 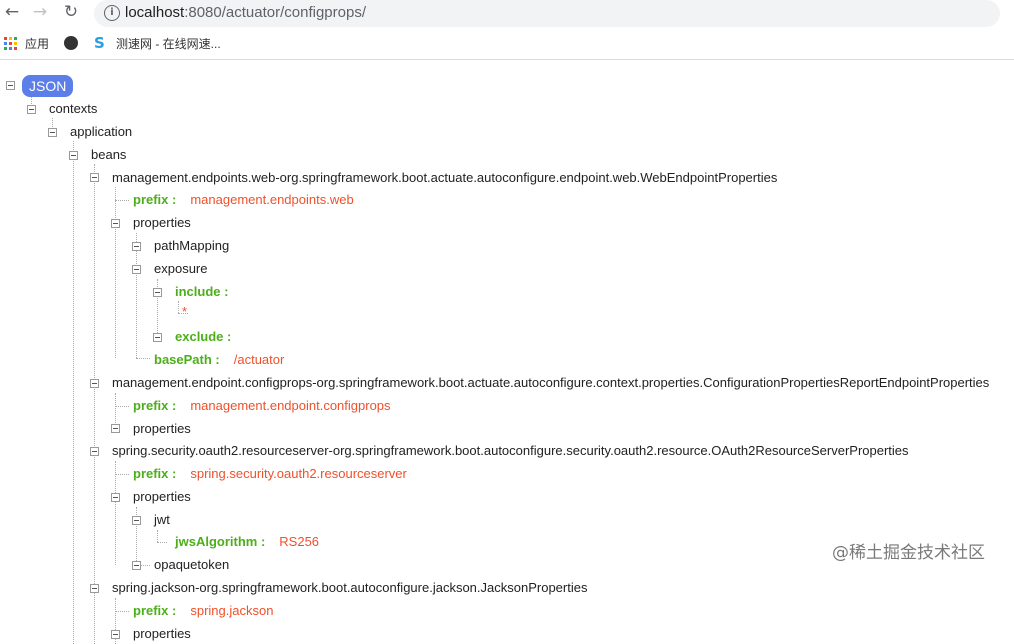 What do you see at coordinates (243, 199) in the screenshot?
I see `property-prefix: prefix : management.endpoints.web` at bounding box center [243, 199].